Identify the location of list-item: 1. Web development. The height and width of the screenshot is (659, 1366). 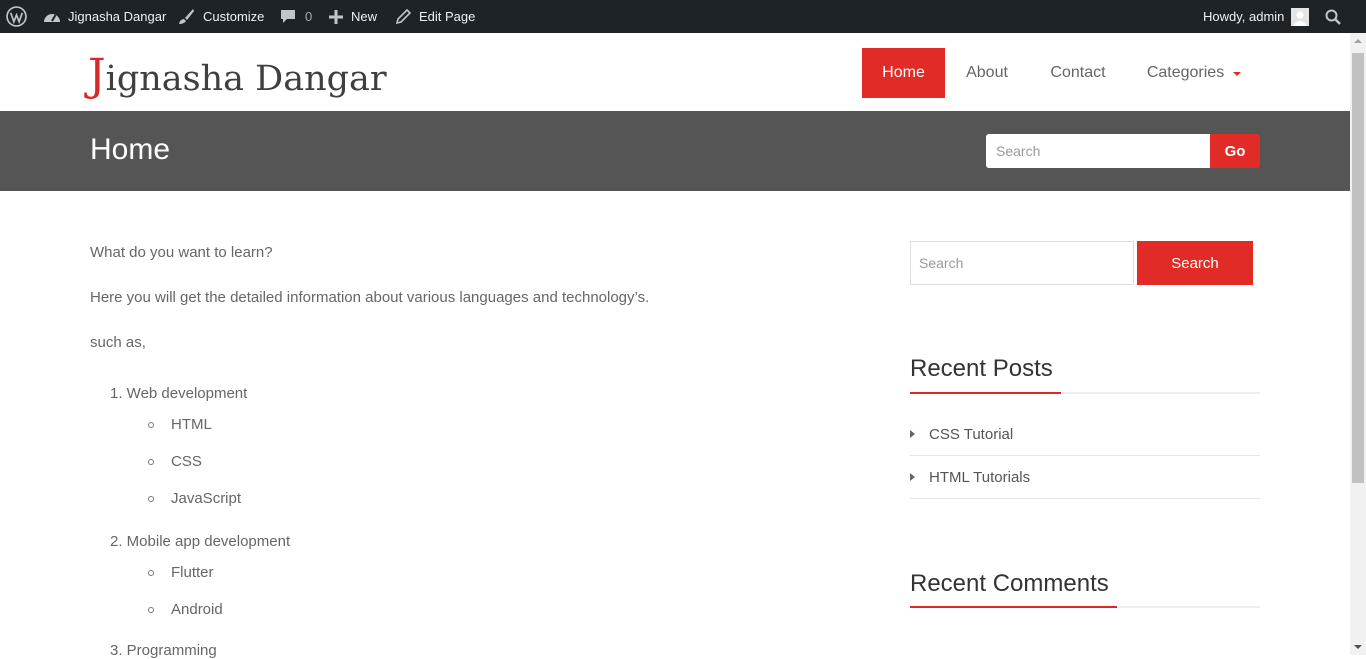
(179, 393).